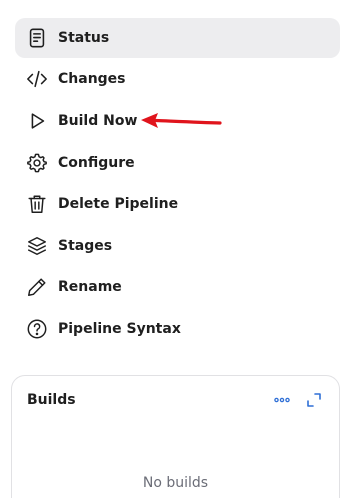 The image size is (358, 498). Describe the element at coordinates (37, 204) in the screenshot. I see `trash-icon` at that location.